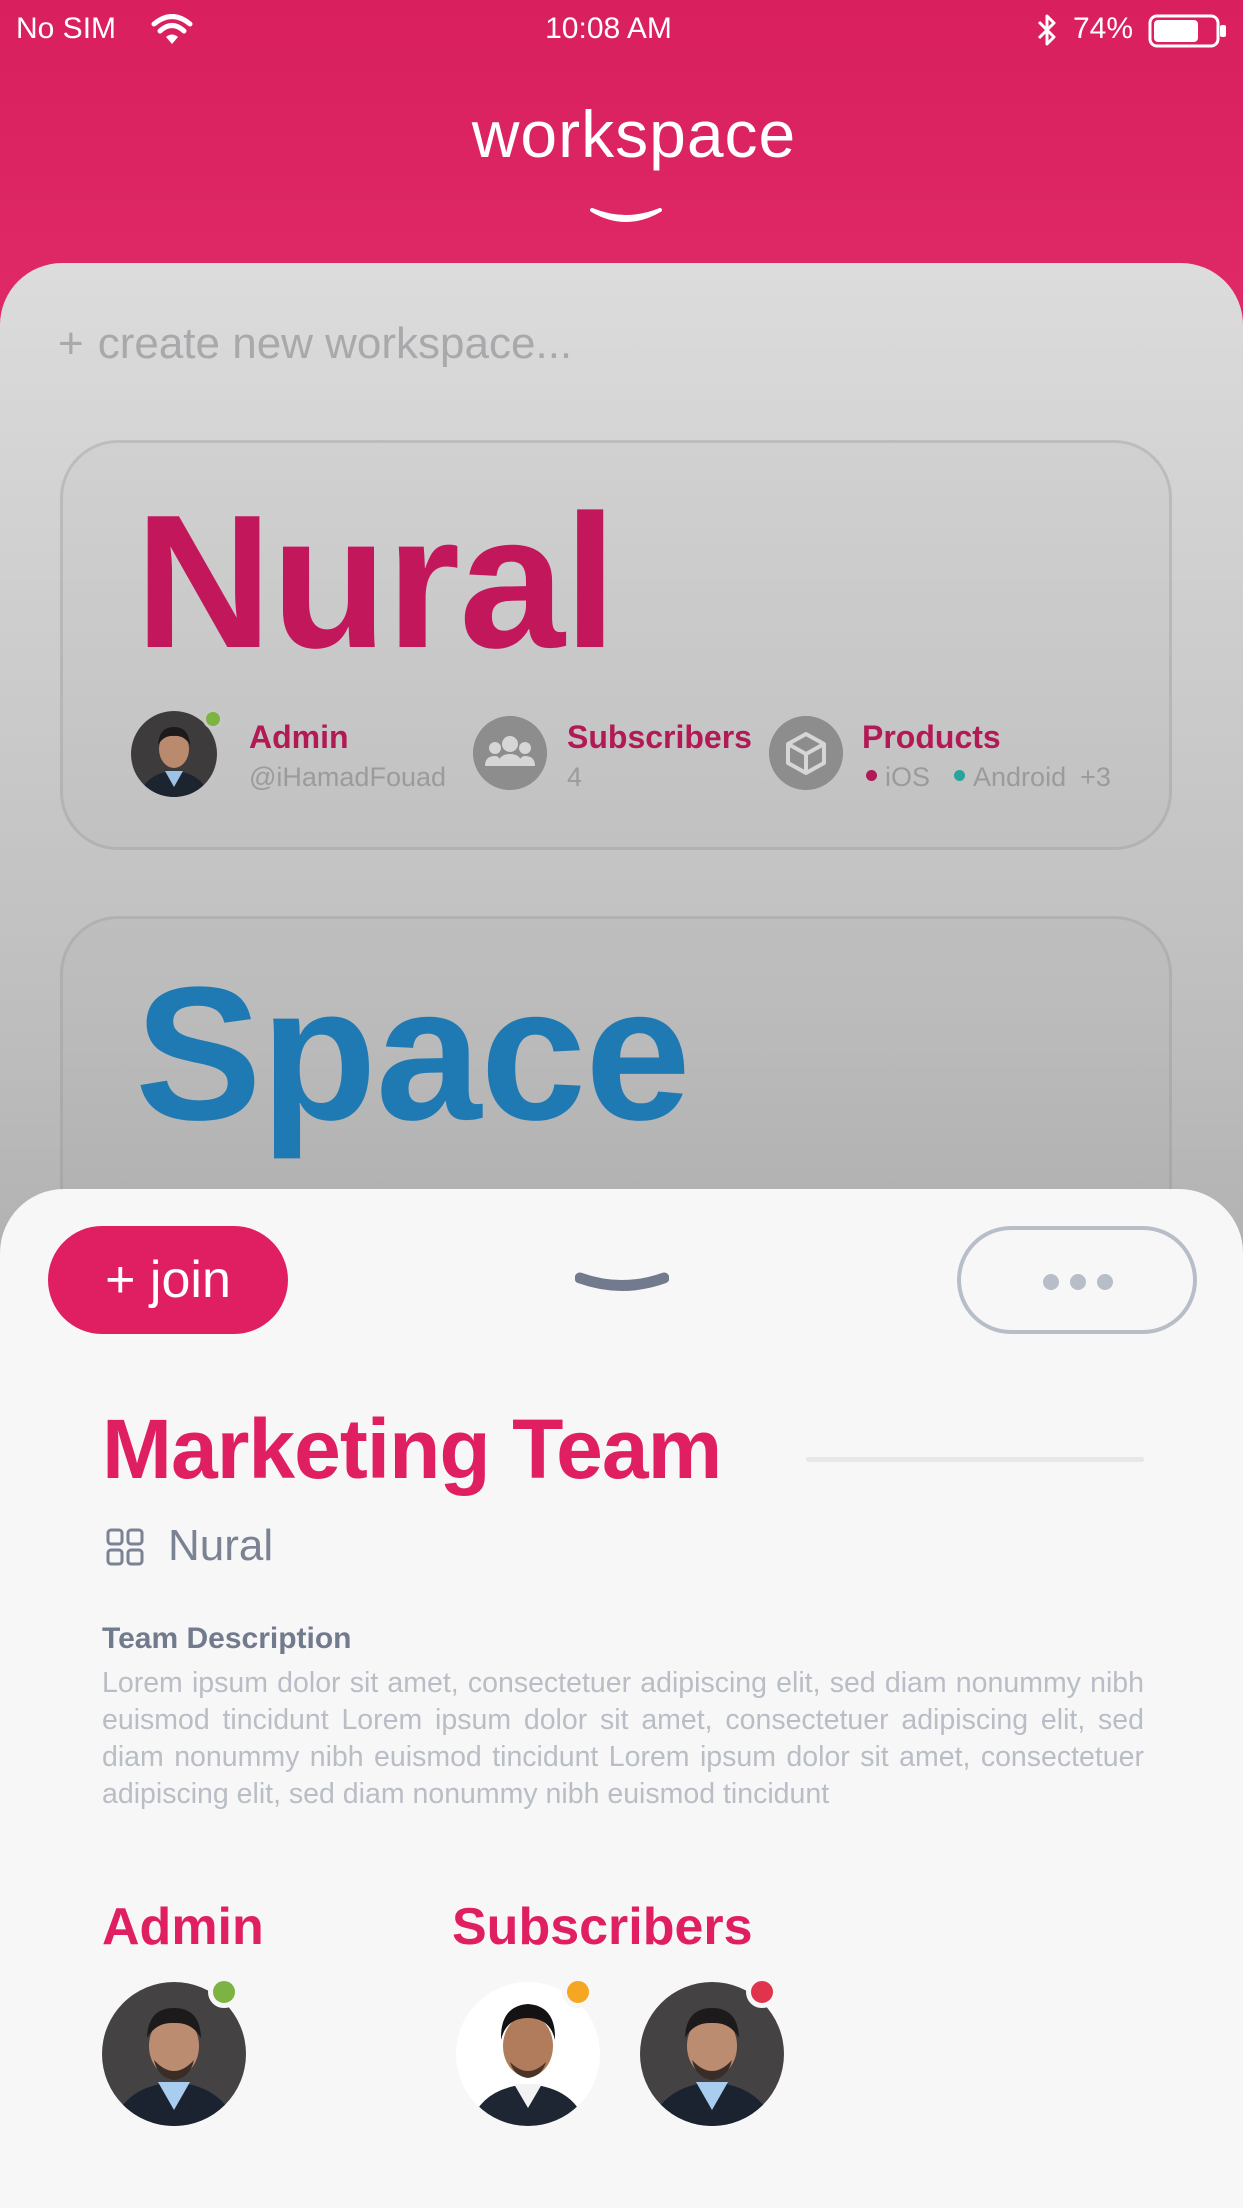  I want to click on admin-avatar, so click(174, 2051).